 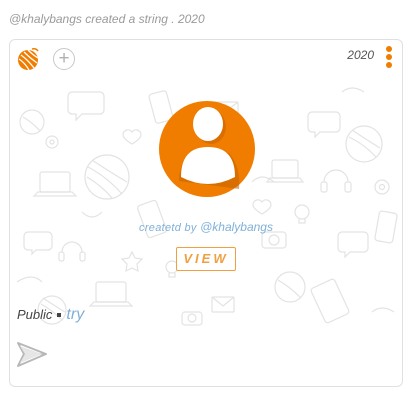 I want to click on separator-dot, so click(x=59, y=315).